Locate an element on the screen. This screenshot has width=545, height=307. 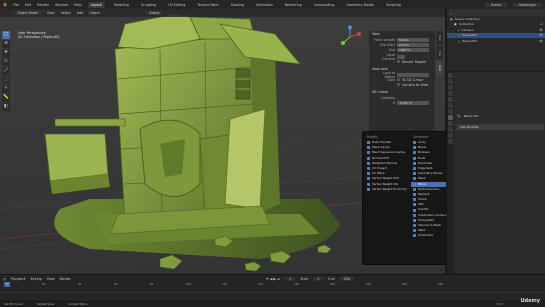
start-field: 1 is located at coordinates (318, 278).